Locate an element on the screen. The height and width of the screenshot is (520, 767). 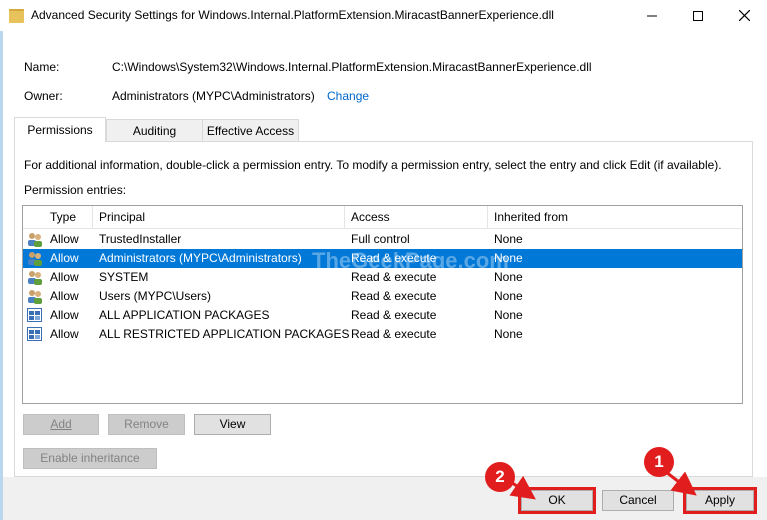
arrow-to-apply is located at coordinates (681, 483).